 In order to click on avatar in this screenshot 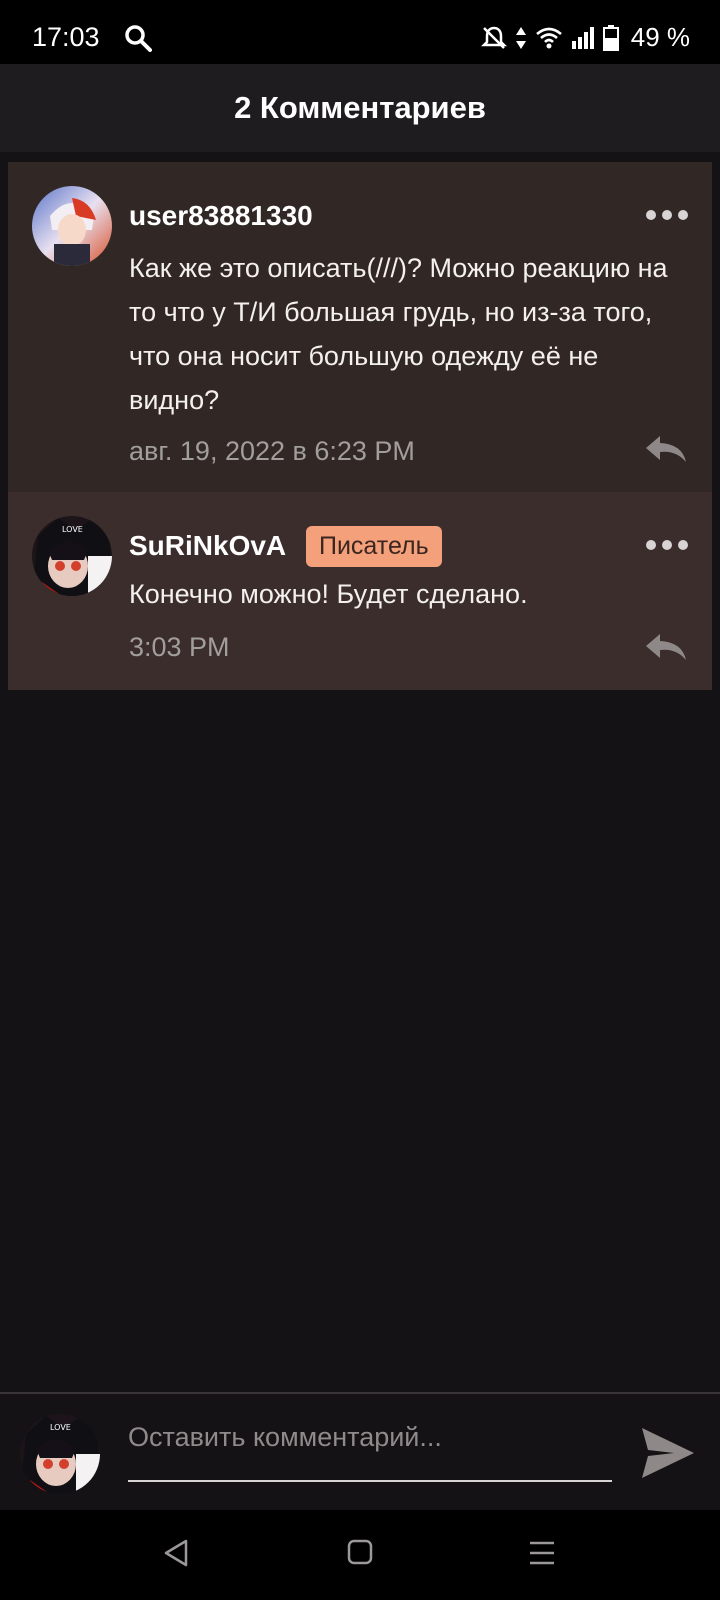, I will do `click(72, 226)`.